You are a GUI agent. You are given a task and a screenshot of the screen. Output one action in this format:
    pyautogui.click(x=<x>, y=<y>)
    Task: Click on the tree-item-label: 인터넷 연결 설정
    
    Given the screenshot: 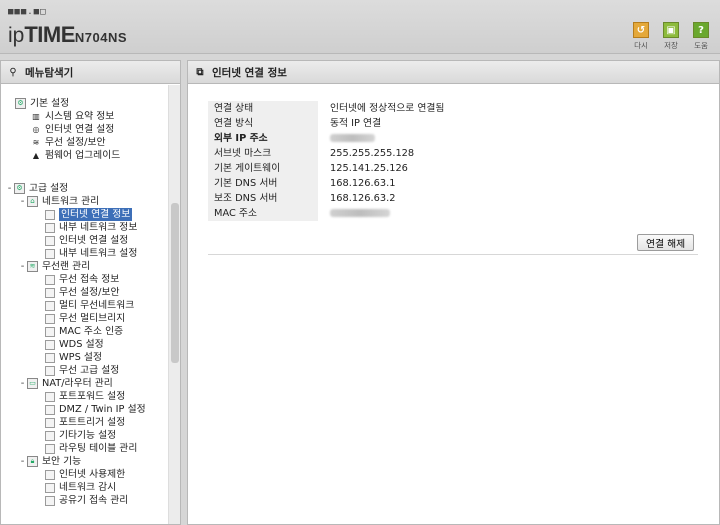 What is the action you would take?
    pyautogui.click(x=80, y=129)
    